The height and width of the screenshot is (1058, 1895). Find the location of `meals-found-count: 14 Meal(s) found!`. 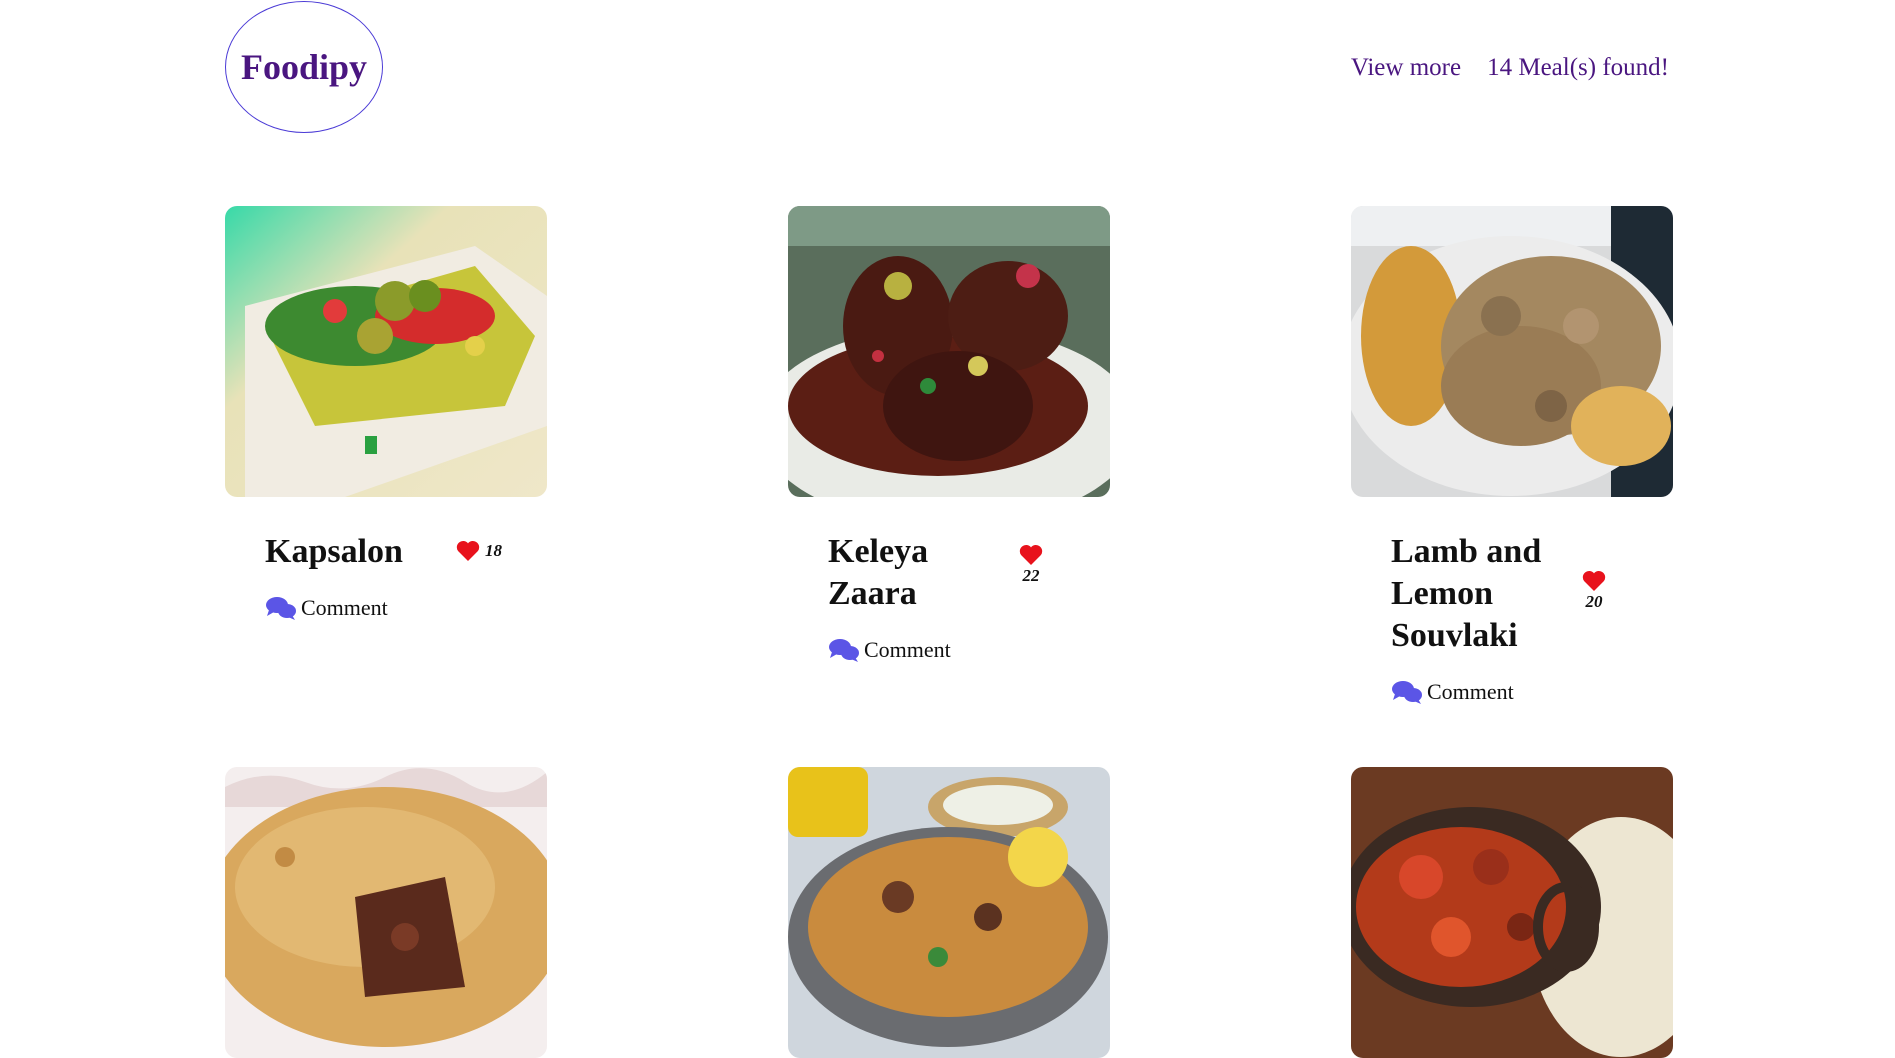

meals-found-count: 14 Meal(s) found! is located at coordinates (1578, 67).